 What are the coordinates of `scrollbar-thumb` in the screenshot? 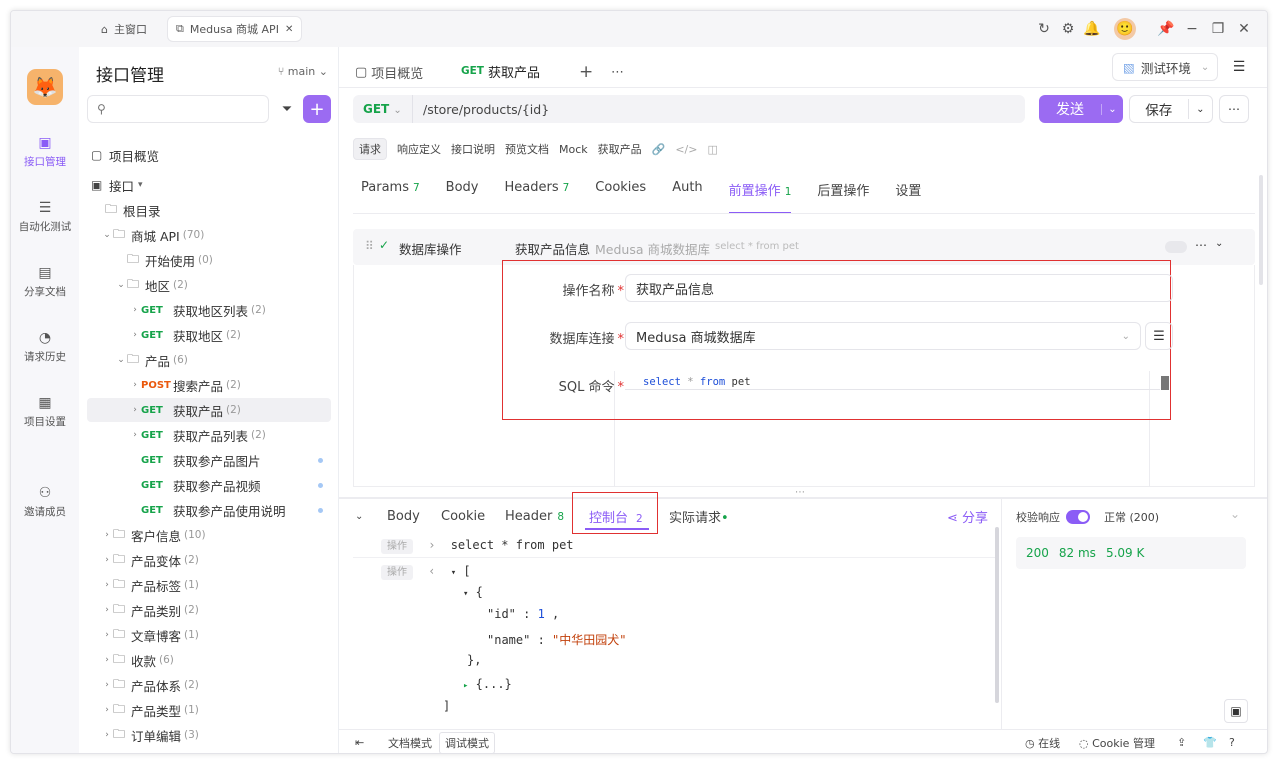 It's located at (1165, 383).